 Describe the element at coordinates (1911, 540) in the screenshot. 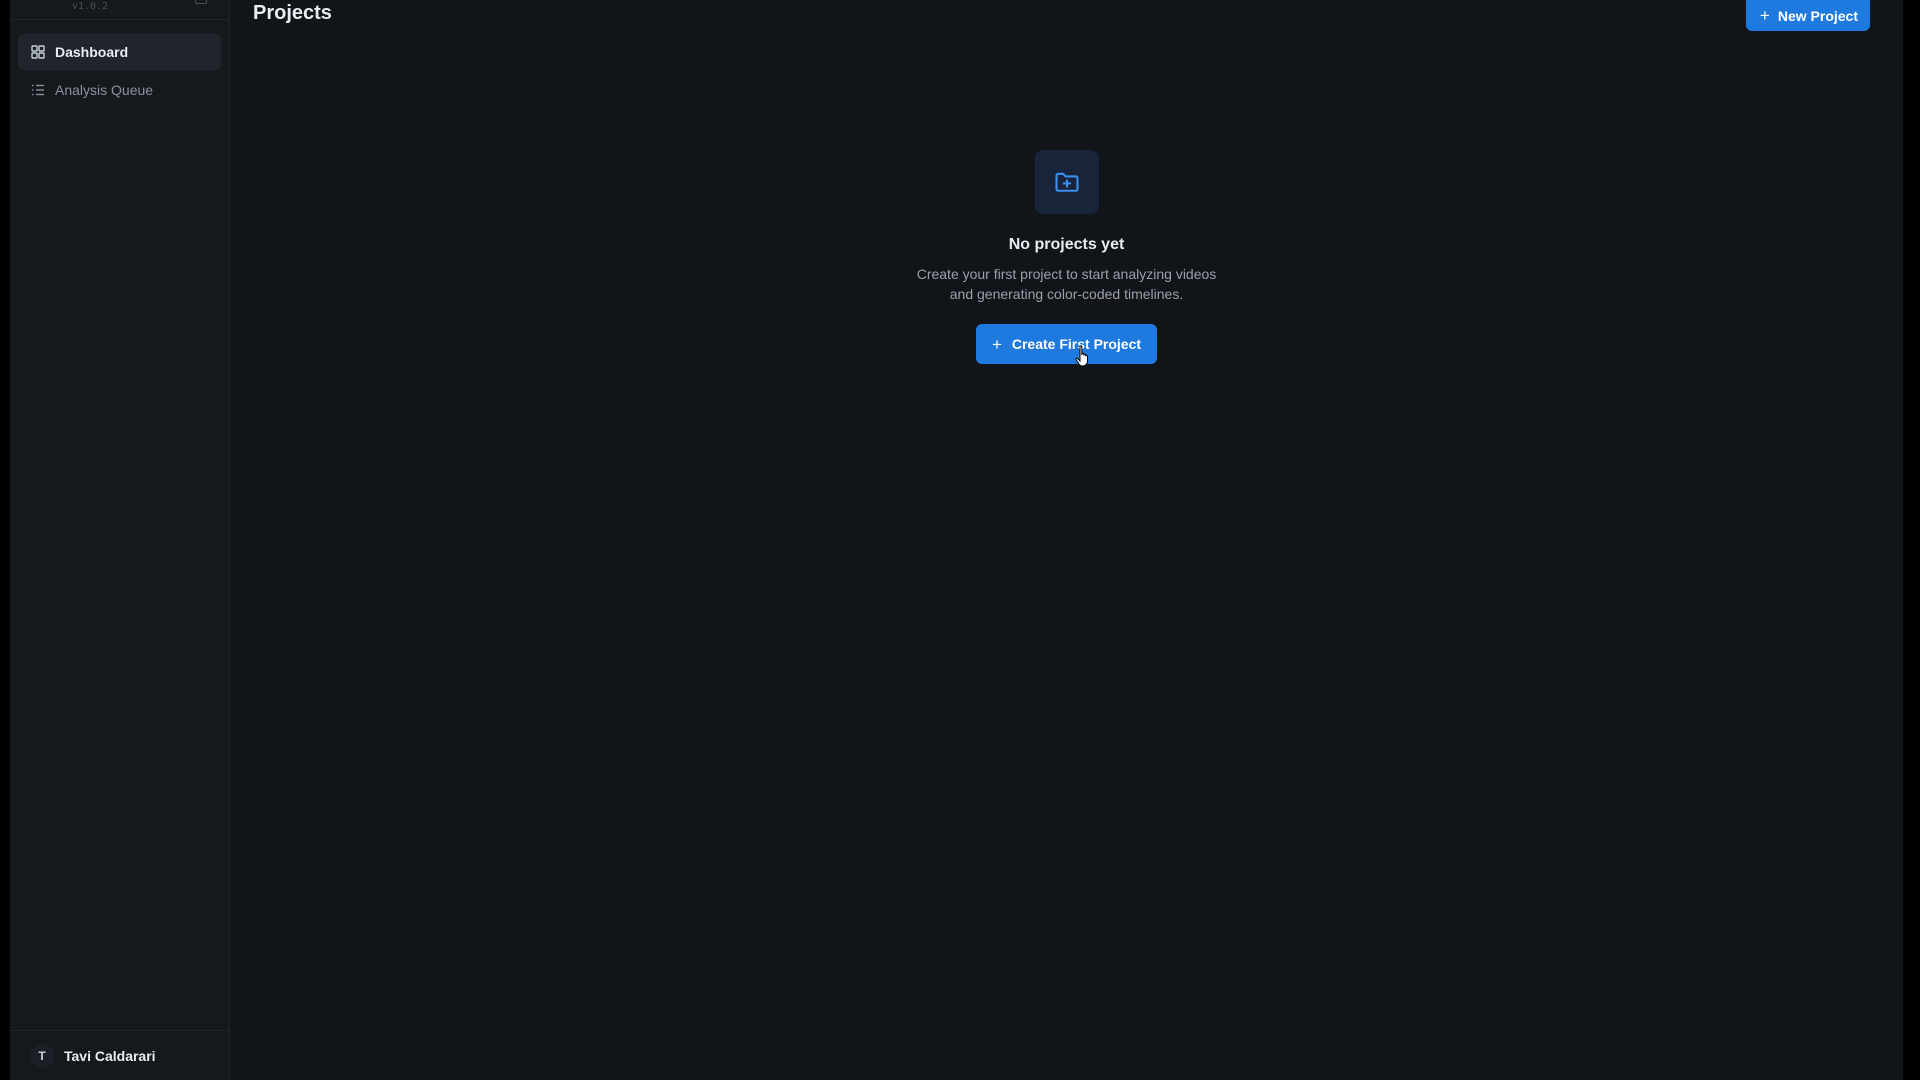

I see `screen-edge` at that location.